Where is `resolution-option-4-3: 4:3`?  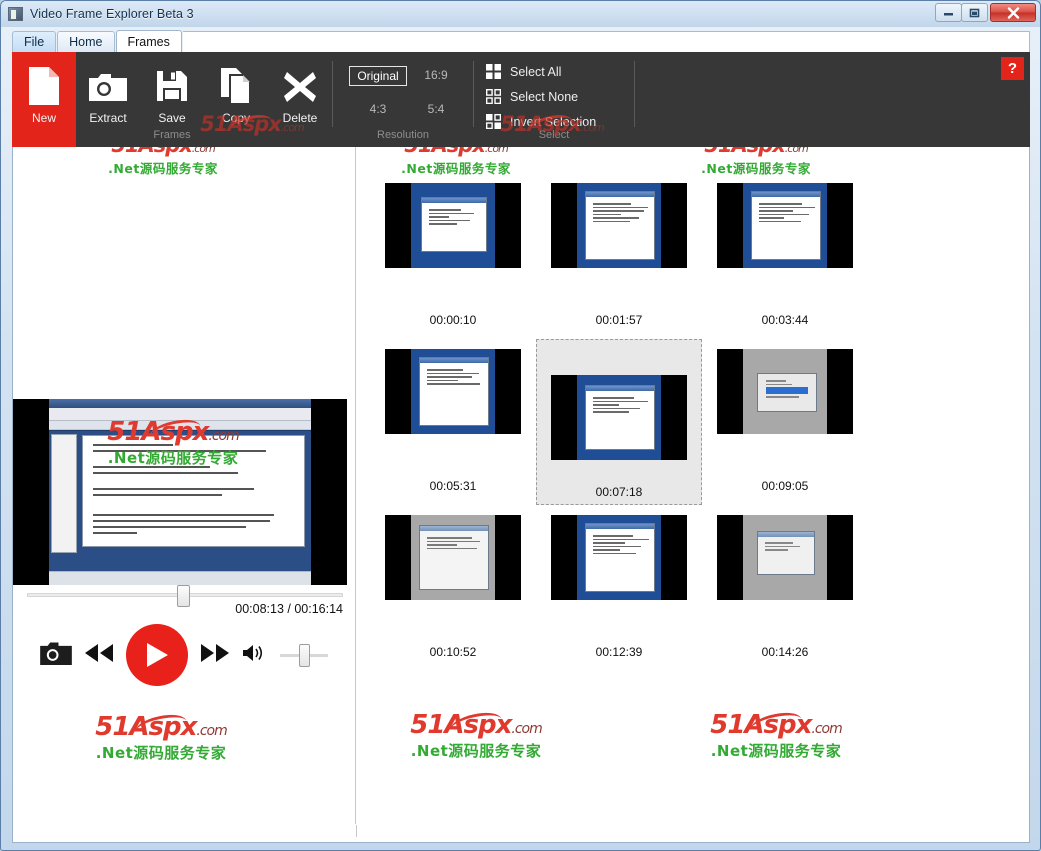 resolution-option-4-3: 4:3 is located at coordinates (378, 109).